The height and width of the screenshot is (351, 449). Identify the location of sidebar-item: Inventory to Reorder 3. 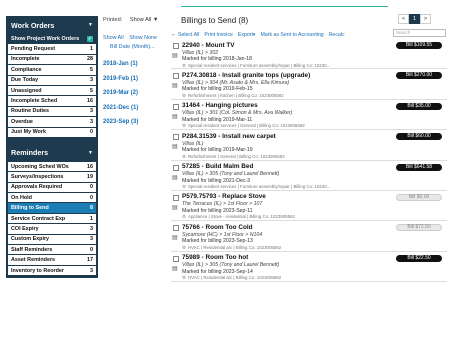
(52, 270).